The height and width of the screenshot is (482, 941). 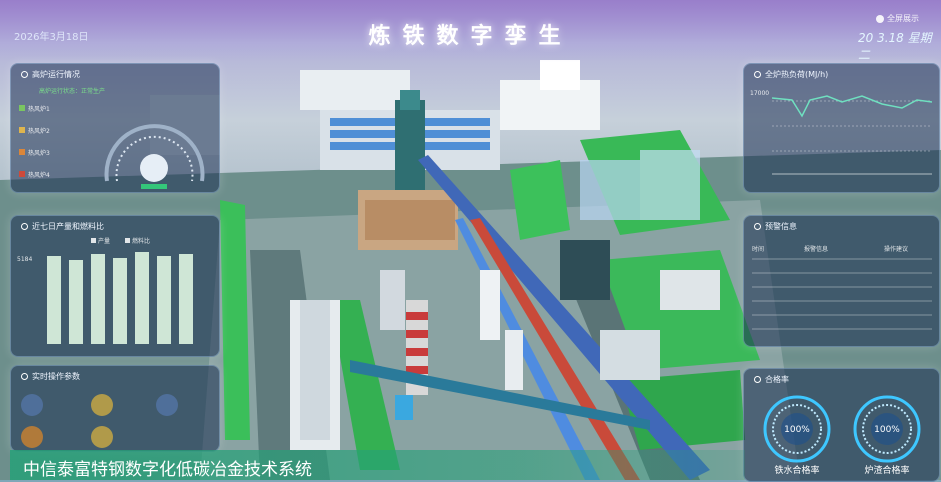 I want to click on alerts-panel: 预警信息 时间 报警信息 操作建议, so click(x=841, y=281).